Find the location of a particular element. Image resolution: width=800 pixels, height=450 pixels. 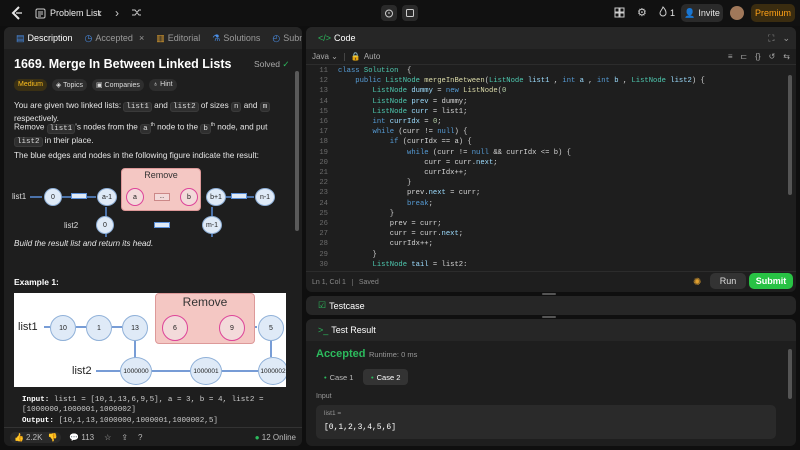

case-1-tab: • Case 1 is located at coordinates (338, 377).